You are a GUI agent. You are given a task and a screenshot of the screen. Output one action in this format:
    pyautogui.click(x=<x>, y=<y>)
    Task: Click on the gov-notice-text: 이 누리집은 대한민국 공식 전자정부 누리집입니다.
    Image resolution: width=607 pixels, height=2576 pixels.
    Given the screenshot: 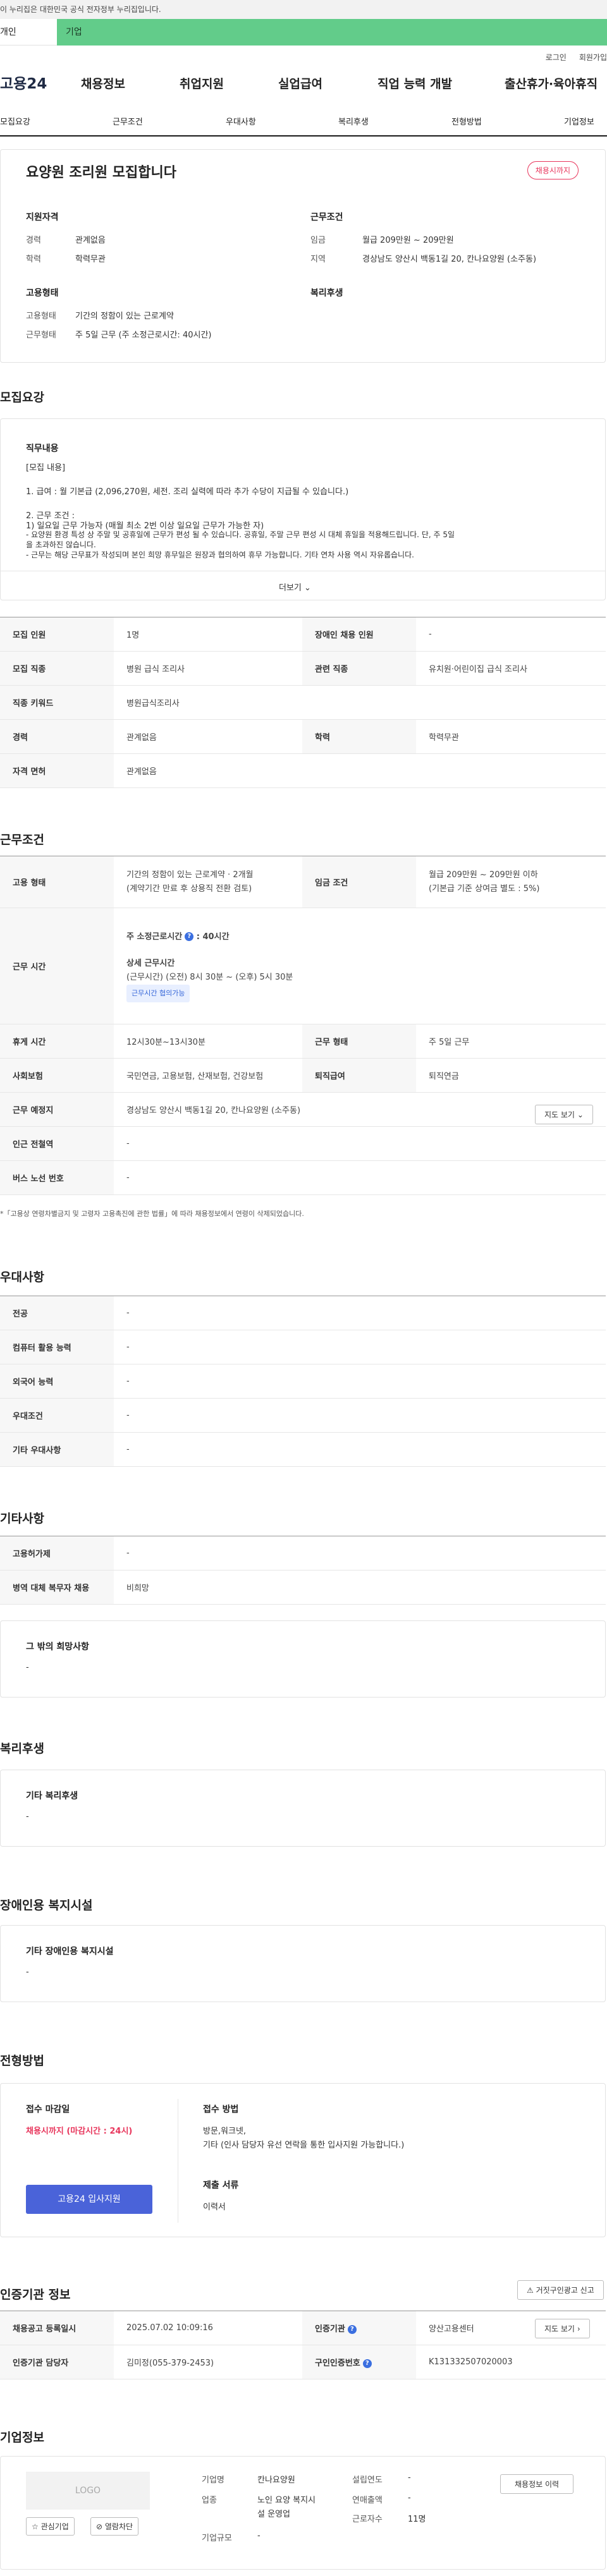 What is the action you would take?
    pyautogui.click(x=80, y=9)
    